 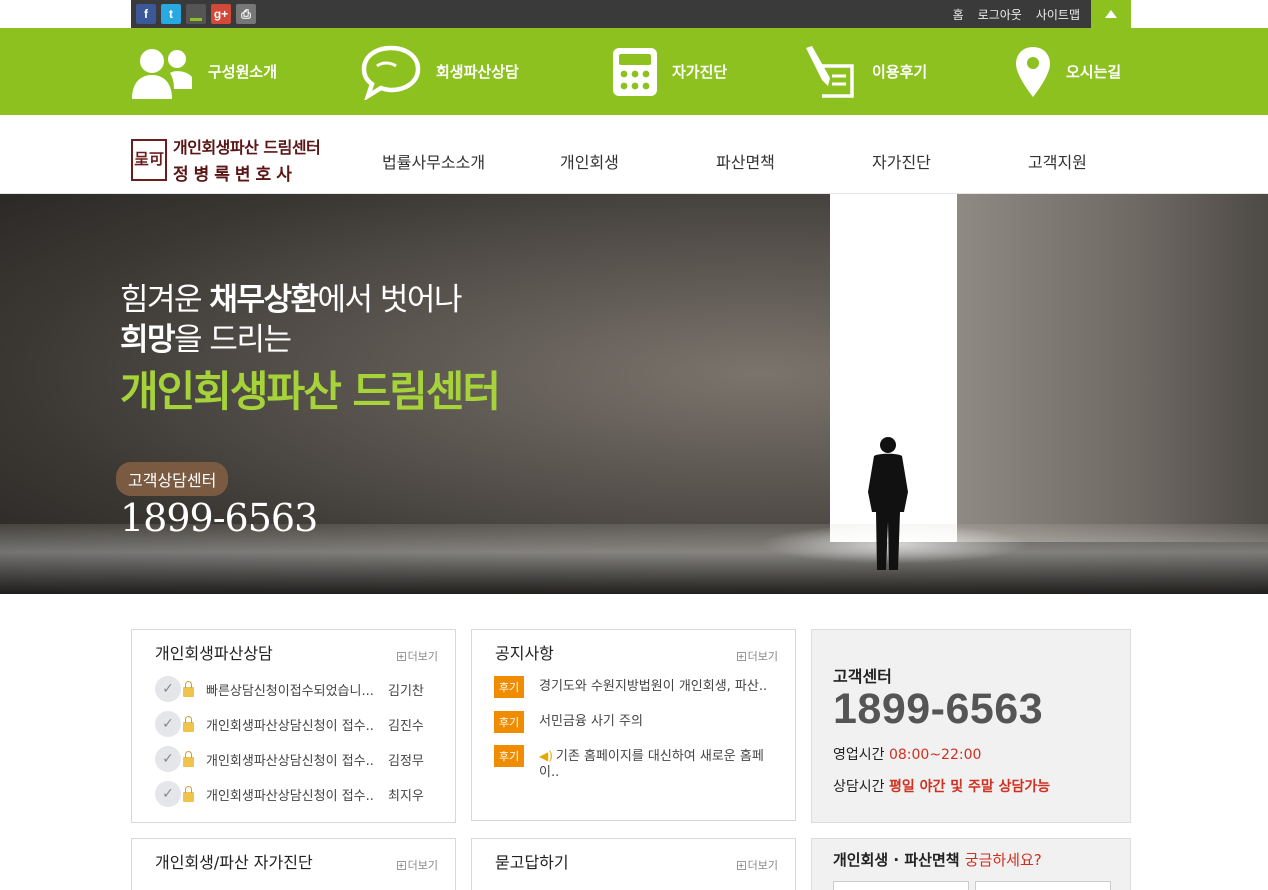 I want to click on social-links: f t g+ ⎙, so click(x=196, y=14).